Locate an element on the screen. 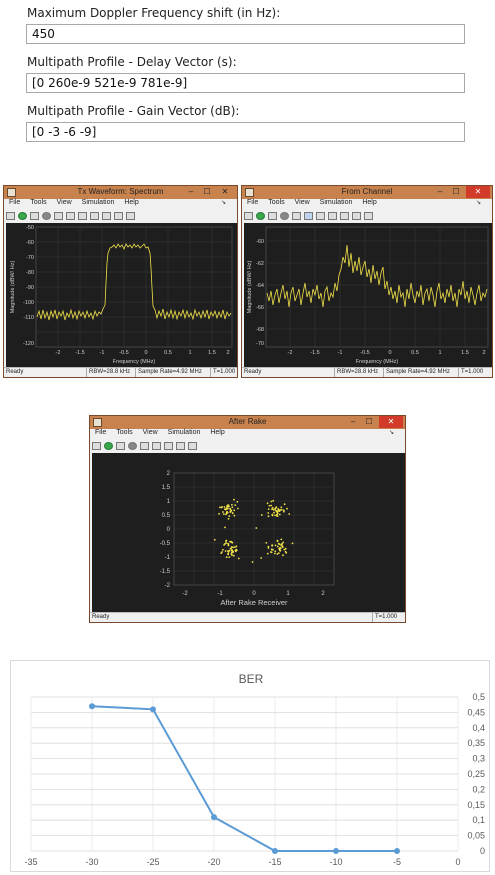  tx-ytick: -120 is located at coordinates (28, 344).